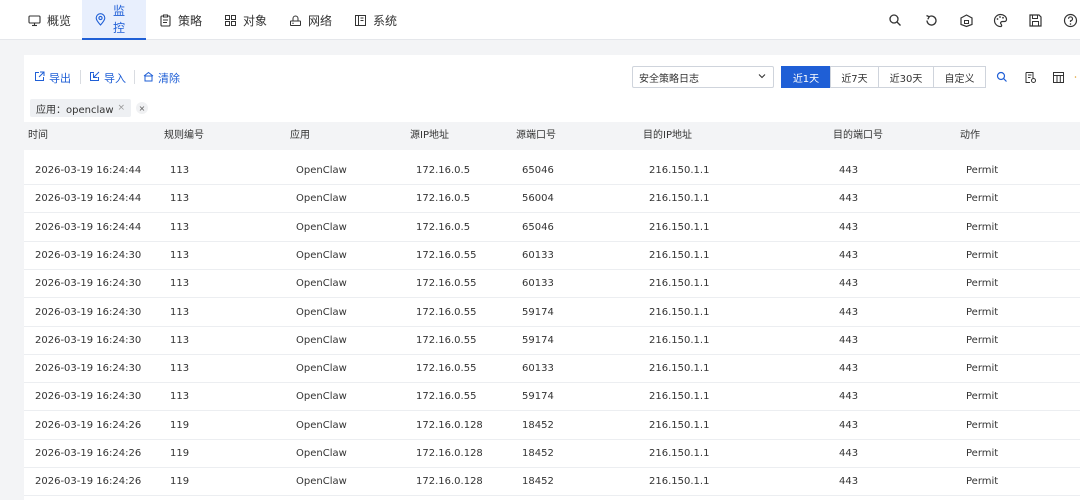  I want to click on column-header-dest-port: 目的端口号, so click(858, 136).